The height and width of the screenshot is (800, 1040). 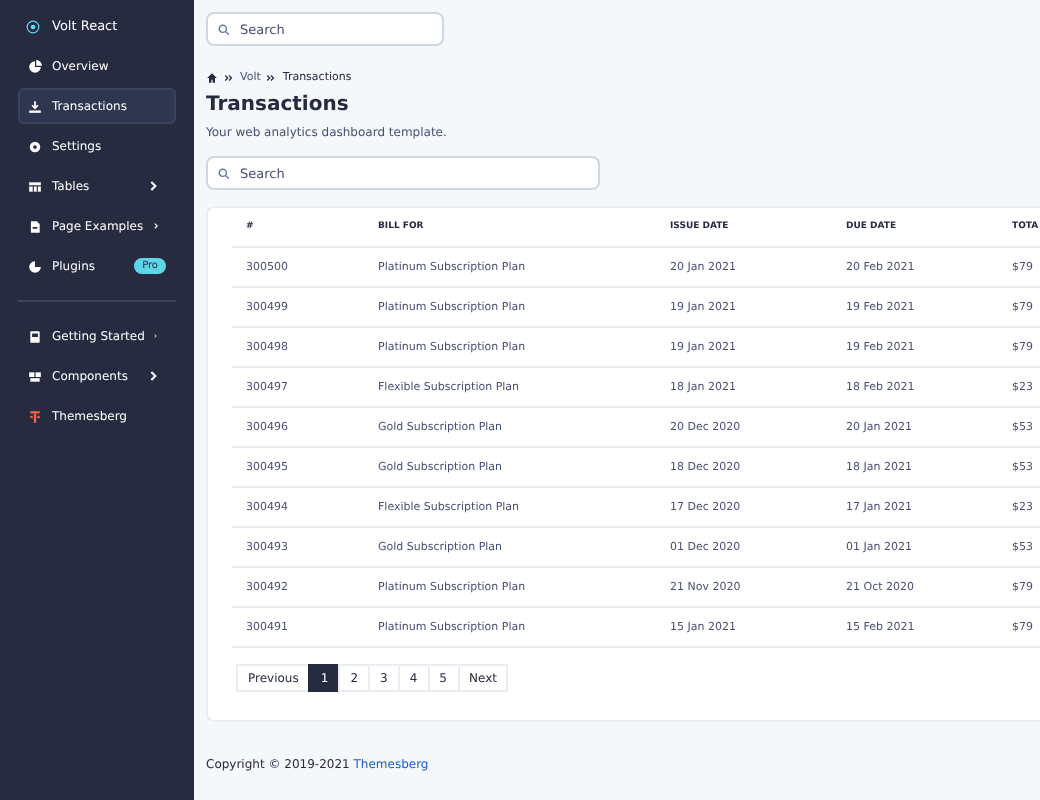 I want to click on settings-icon, so click(x=35, y=146).